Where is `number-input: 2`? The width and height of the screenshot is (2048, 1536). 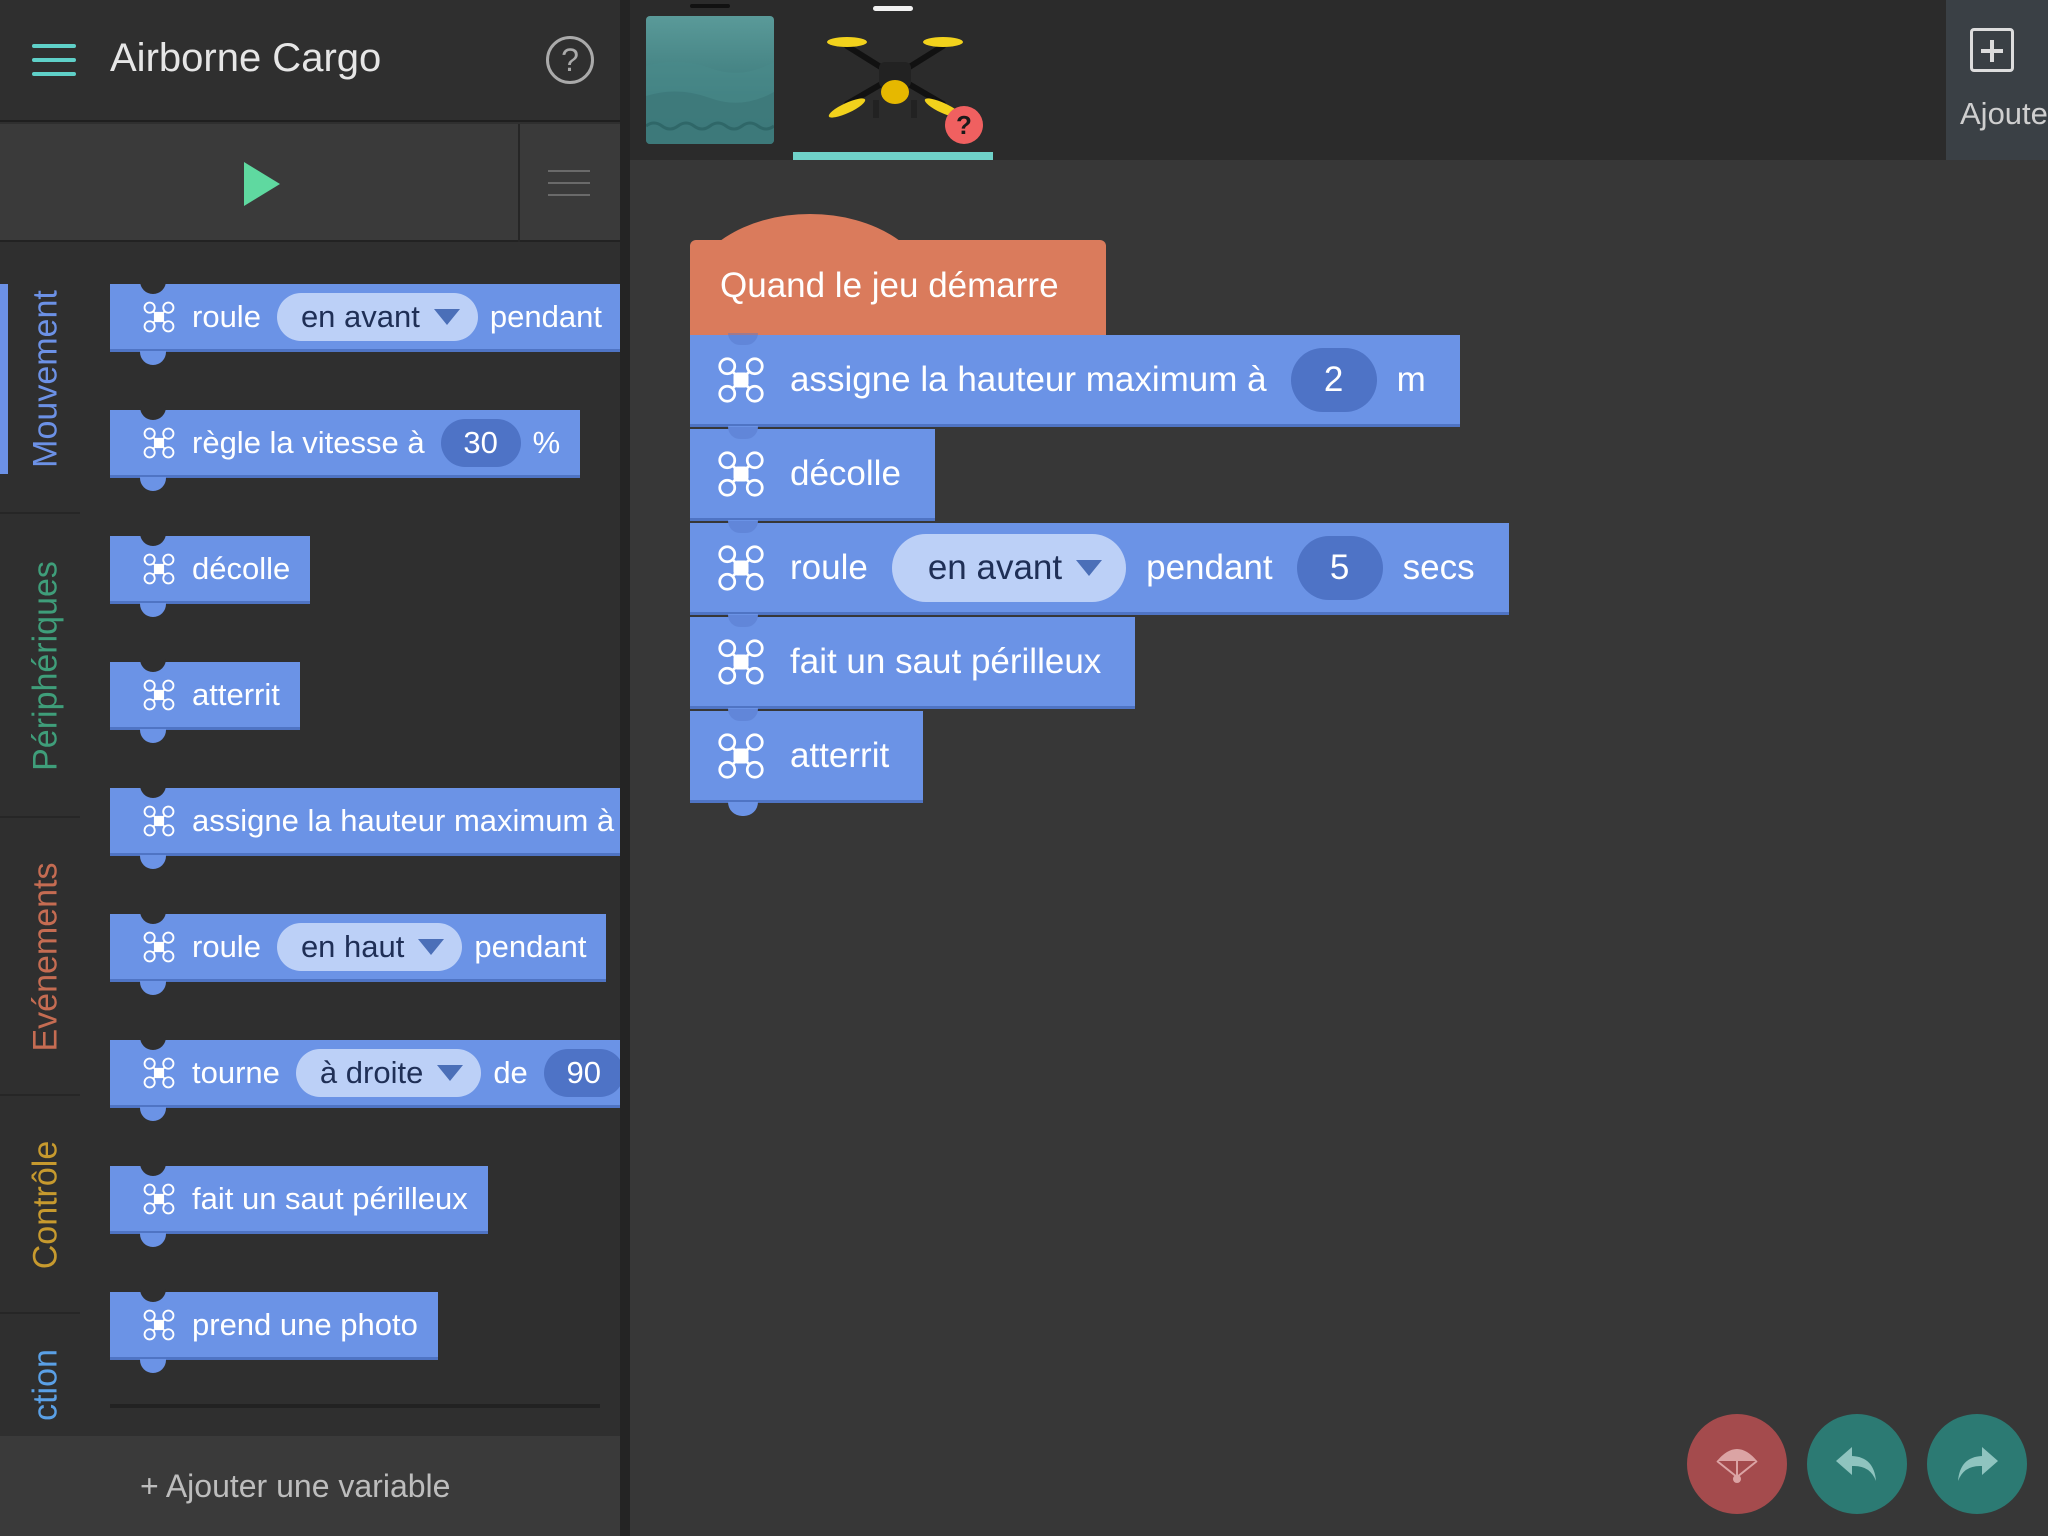
number-input: 2 is located at coordinates (1333, 379).